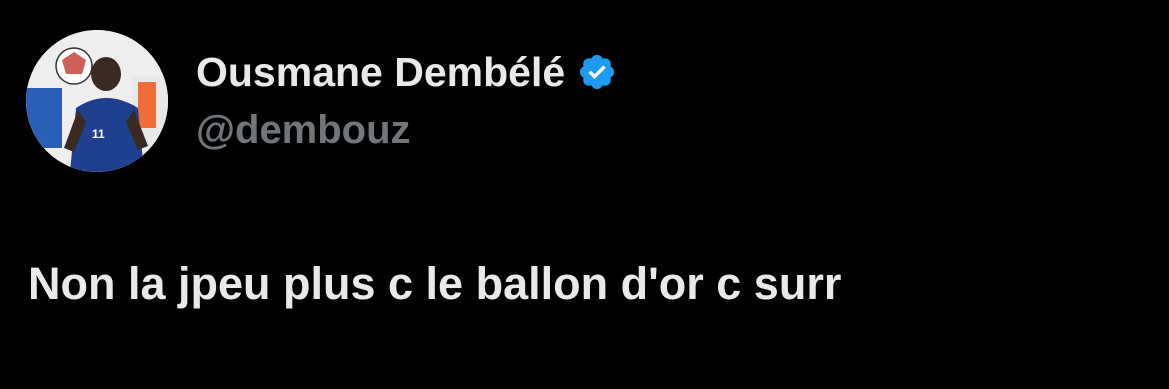 The width and height of the screenshot is (1169, 389). I want to click on author-handle: @dembouz, so click(303, 130).